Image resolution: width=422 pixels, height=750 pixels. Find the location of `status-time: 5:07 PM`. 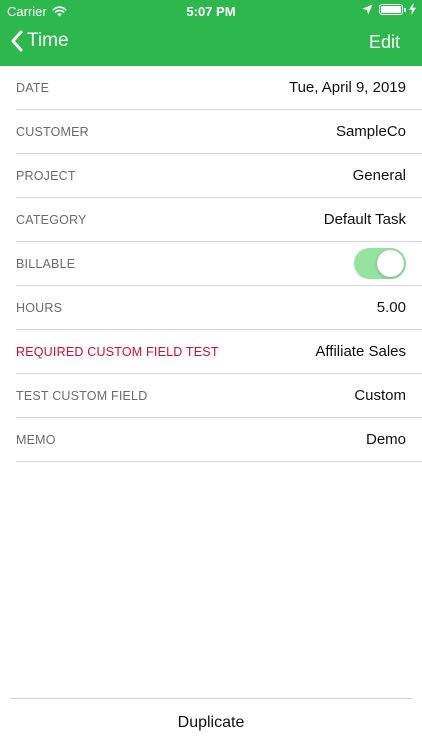

status-time: 5:07 PM is located at coordinates (211, 11).